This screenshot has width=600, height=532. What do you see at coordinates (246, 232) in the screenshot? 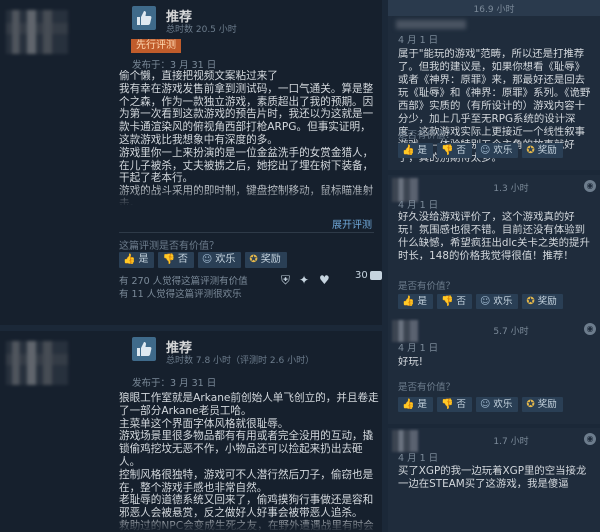
I see `divider` at bounding box center [246, 232].